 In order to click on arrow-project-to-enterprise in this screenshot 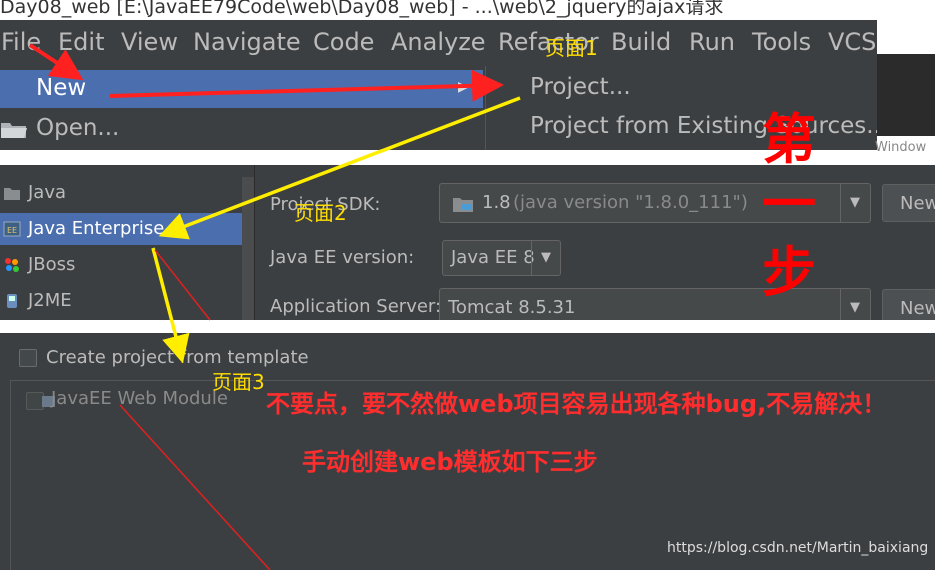, I will do `click(339, 168)`.